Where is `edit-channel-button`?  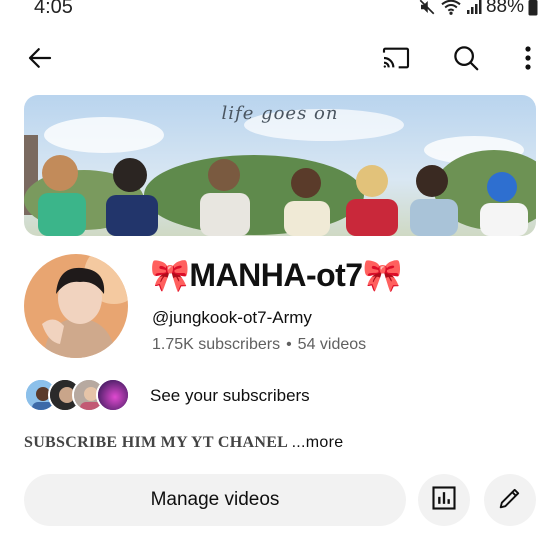 edit-channel-button is located at coordinates (510, 500).